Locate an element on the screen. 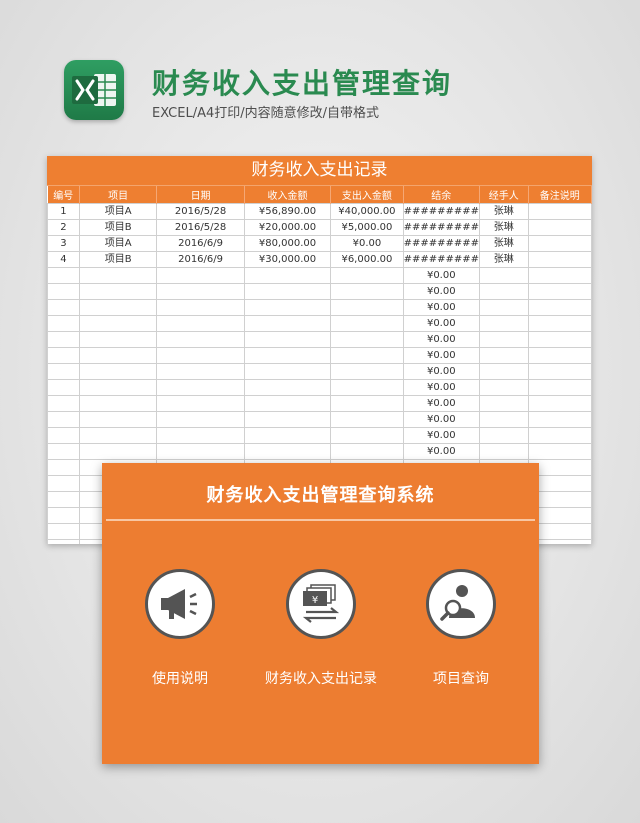 This screenshot has height=823, width=640. table-cell: ¥30,000.00 is located at coordinates (287, 259).